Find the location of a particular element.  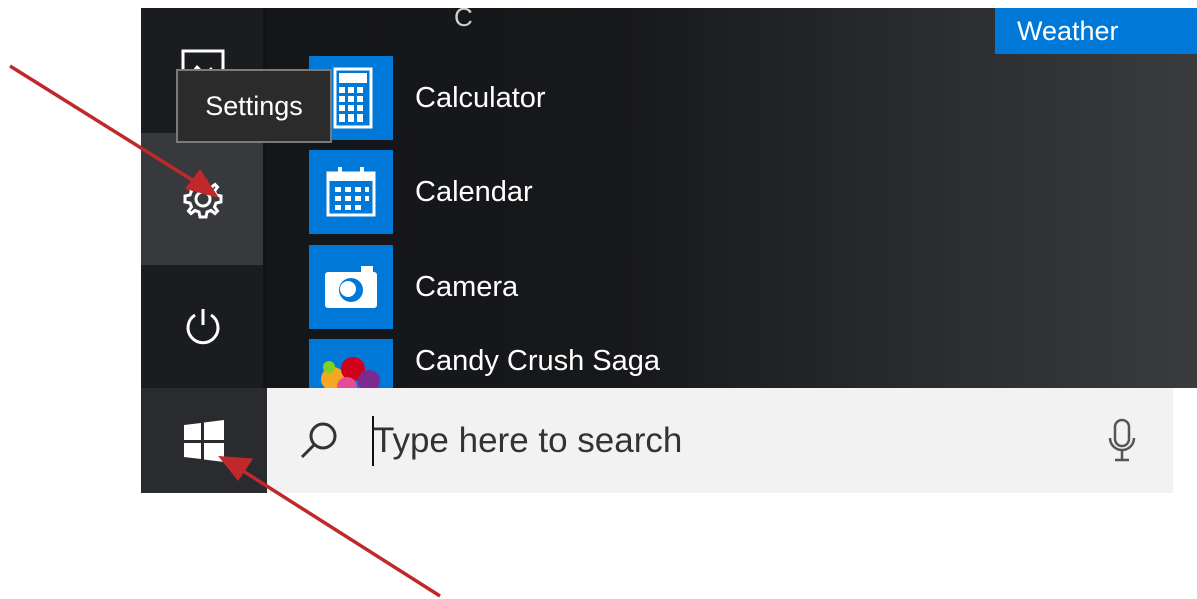

section-letter-header: C is located at coordinates (463, 20).